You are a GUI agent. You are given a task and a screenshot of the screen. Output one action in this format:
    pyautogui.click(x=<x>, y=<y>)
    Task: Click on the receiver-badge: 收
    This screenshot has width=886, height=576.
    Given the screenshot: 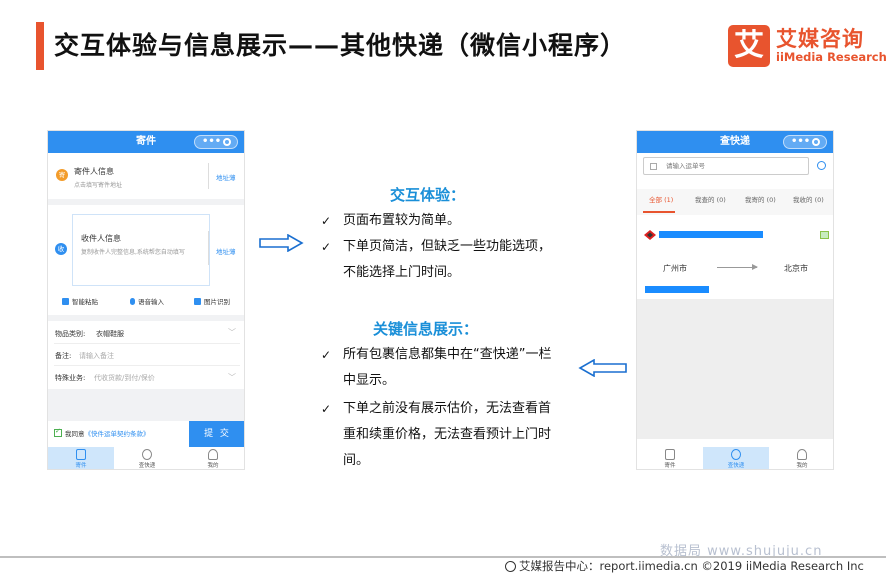 What is the action you would take?
    pyautogui.click(x=61, y=249)
    